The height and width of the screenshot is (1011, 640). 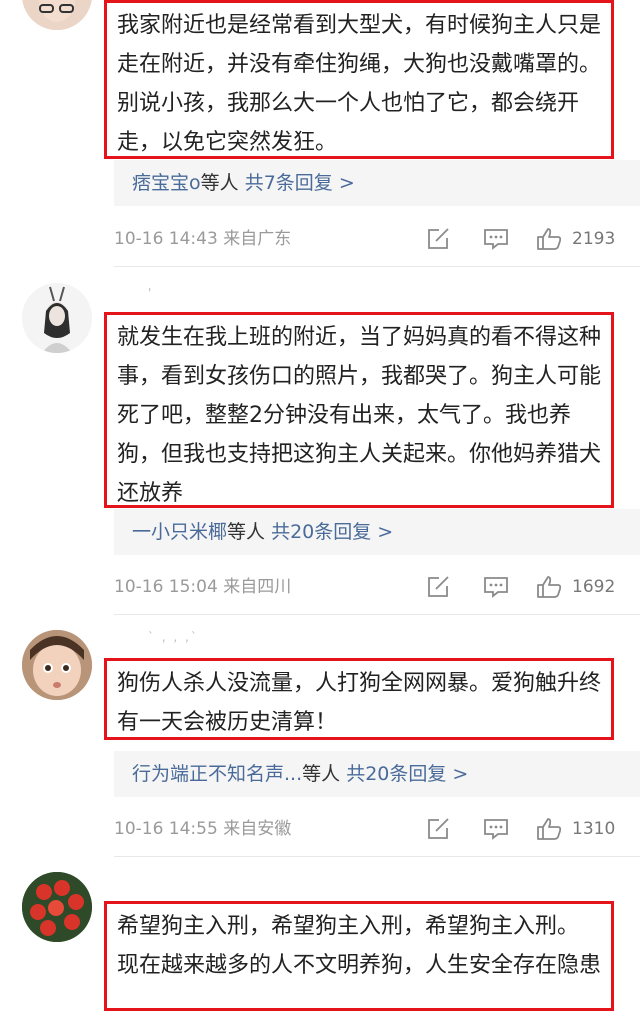 What do you see at coordinates (203, 587) in the screenshot?
I see `comment-time-location: 10-16 15:04 来自四川` at bounding box center [203, 587].